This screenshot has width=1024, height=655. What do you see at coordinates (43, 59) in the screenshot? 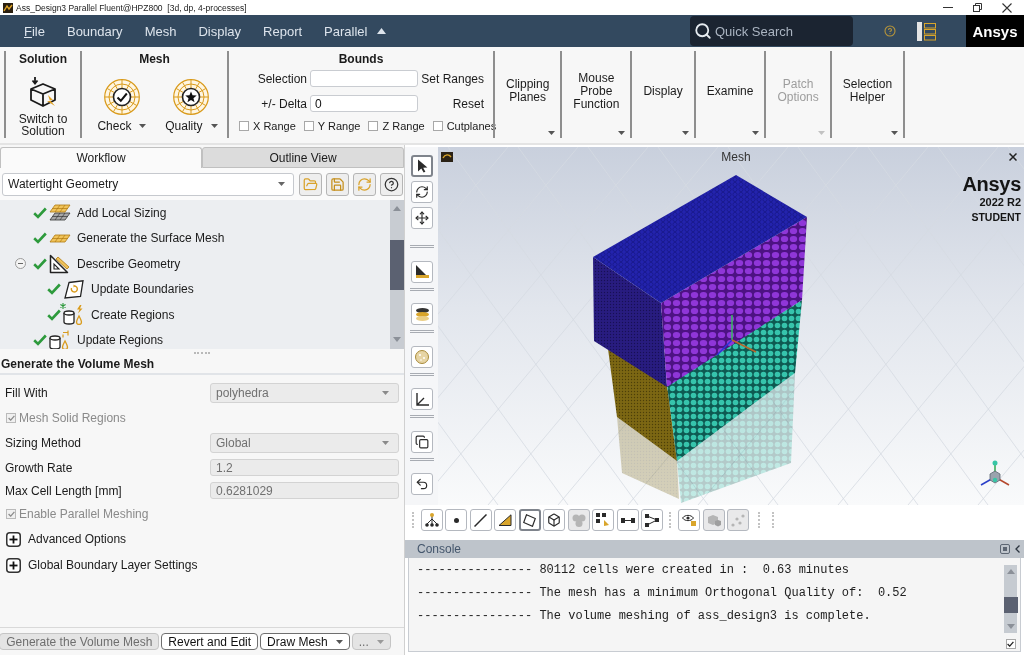
I see `group-title: Solution` at bounding box center [43, 59].